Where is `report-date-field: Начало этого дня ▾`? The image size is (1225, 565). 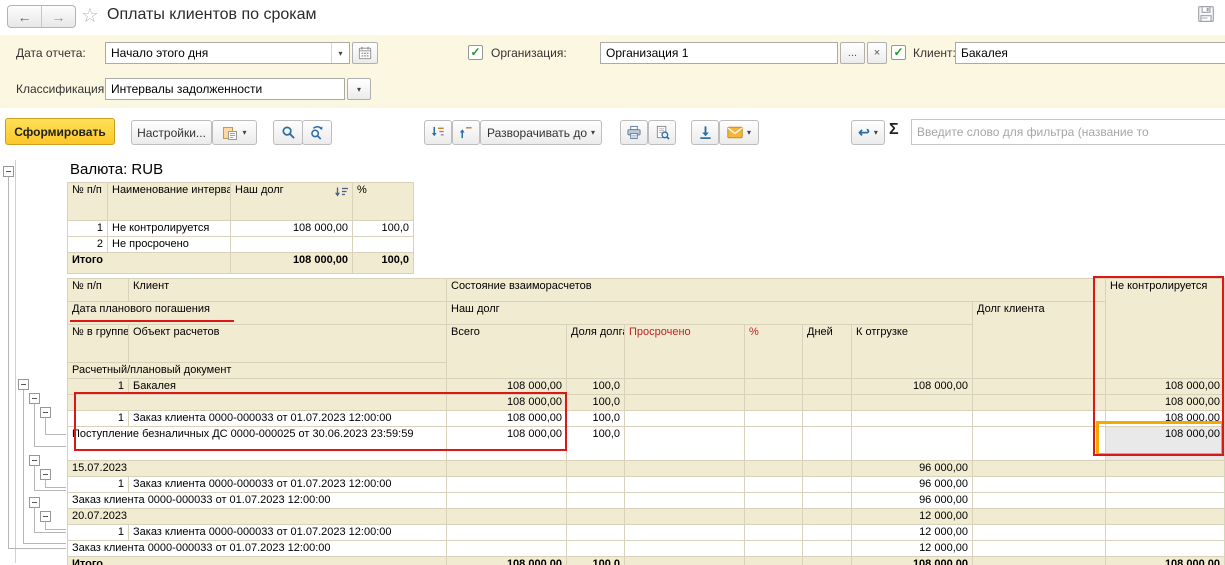 report-date-field: Начало этого дня ▾ is located at coordinates (227, 53).